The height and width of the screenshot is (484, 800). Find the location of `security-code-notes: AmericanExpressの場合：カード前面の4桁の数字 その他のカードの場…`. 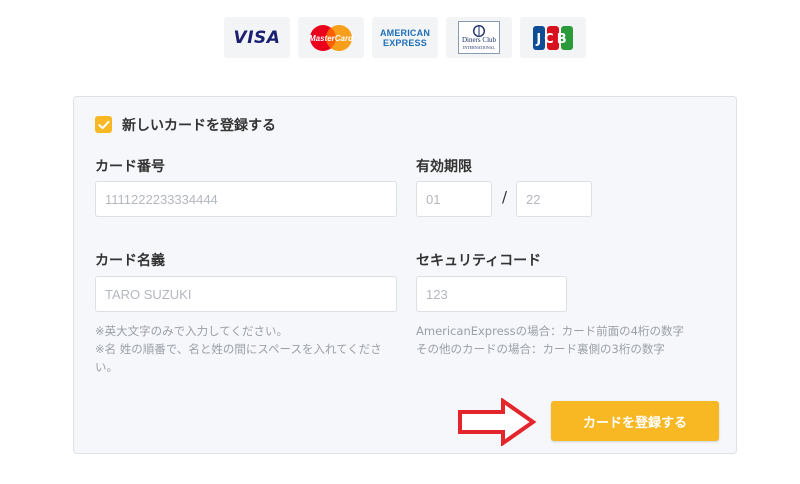

security-code-notes: AmericanExpressの場合：カード前面の4桁の数字 その他のカードの場… is located at coordinates (566, 340).